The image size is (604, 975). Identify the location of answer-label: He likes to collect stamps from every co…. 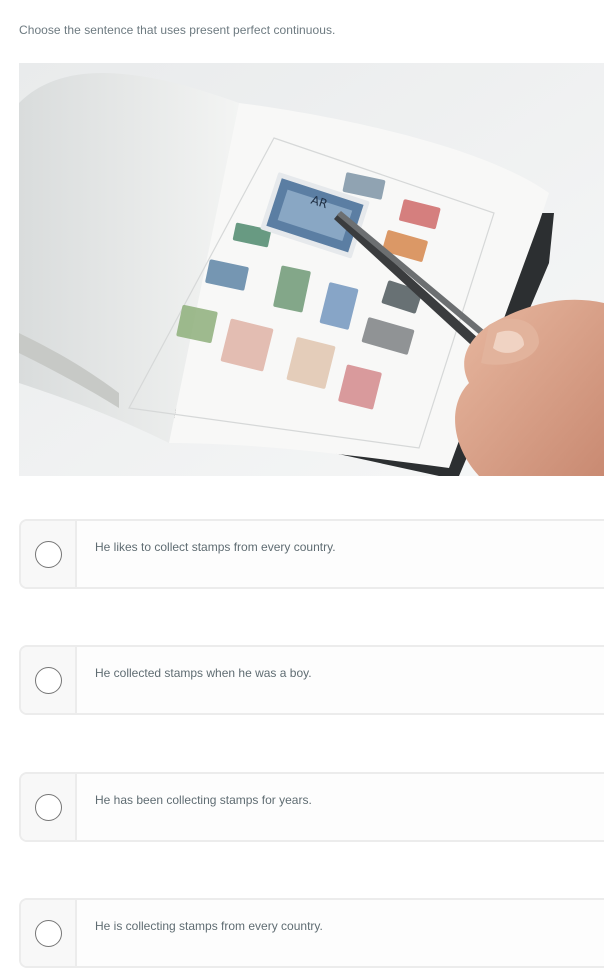
(206, 554).